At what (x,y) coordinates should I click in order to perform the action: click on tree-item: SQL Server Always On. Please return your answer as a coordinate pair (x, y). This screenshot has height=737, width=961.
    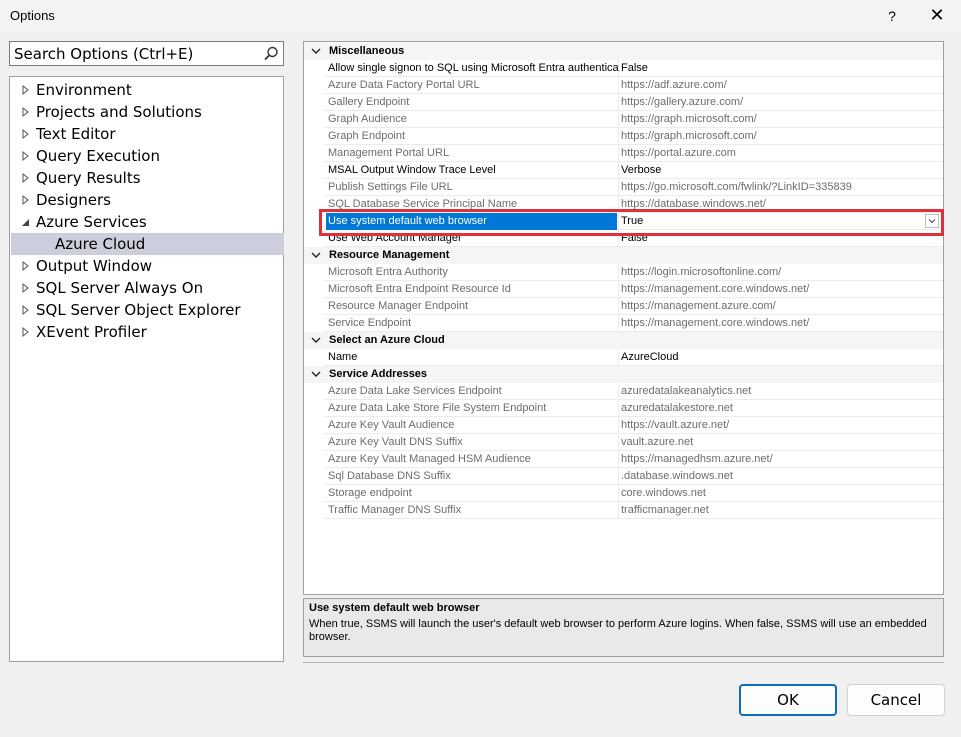
    Looking at the image, I should click on (147, 288).